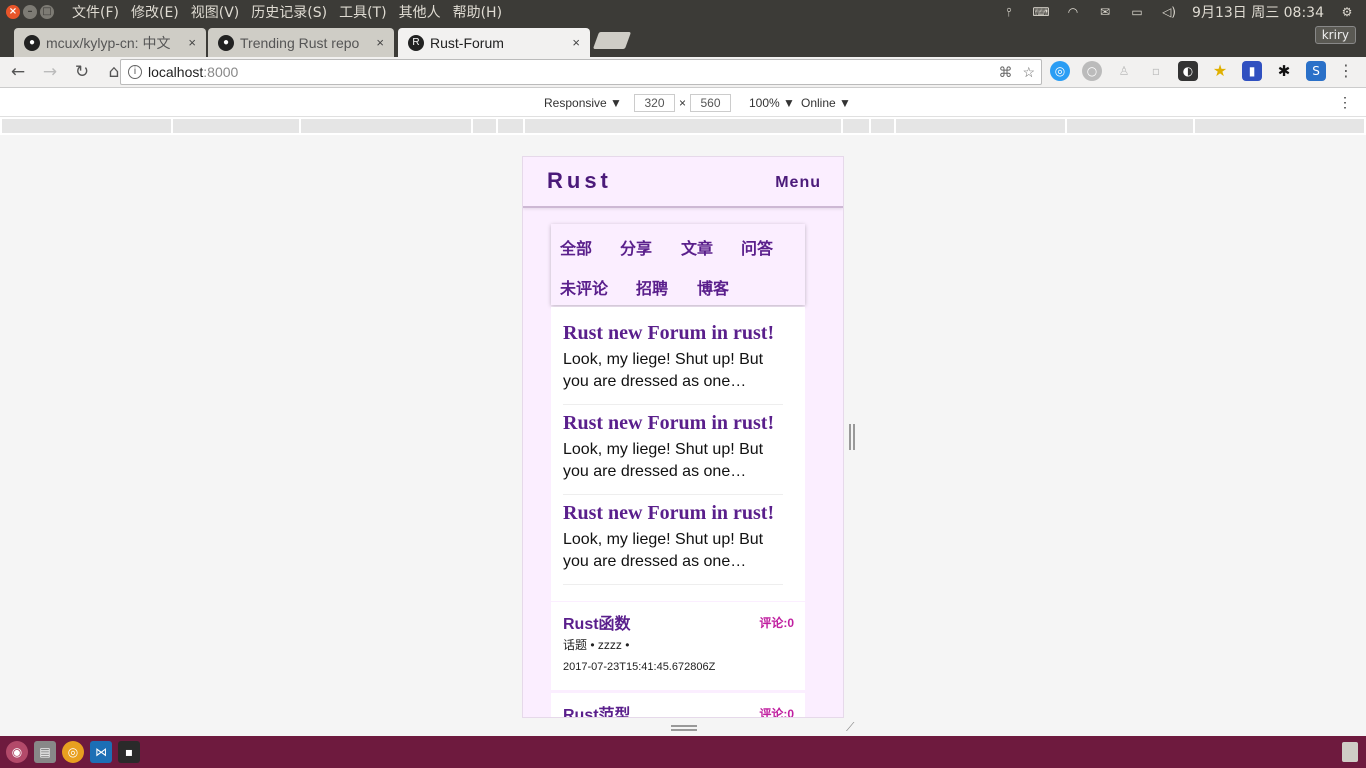 The width and height of the screenshot is (1366, 768). What do you see at coordinates (45, 752) in the screenshot?
I see `files-icon: ▤` at bounding box center [45, 752].